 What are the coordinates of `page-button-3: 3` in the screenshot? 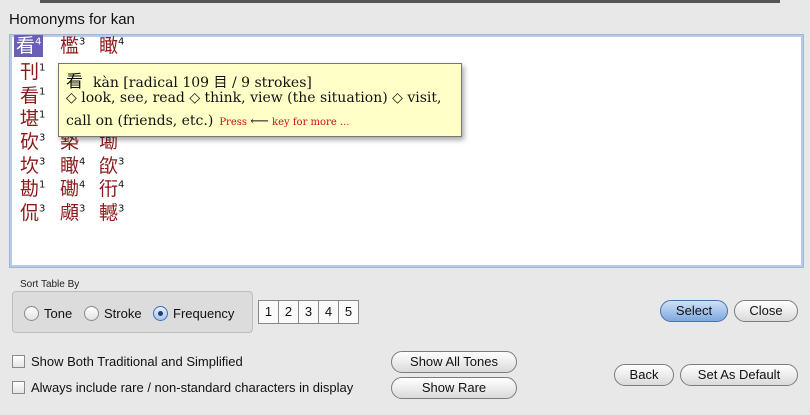 It's located at (308, 312).